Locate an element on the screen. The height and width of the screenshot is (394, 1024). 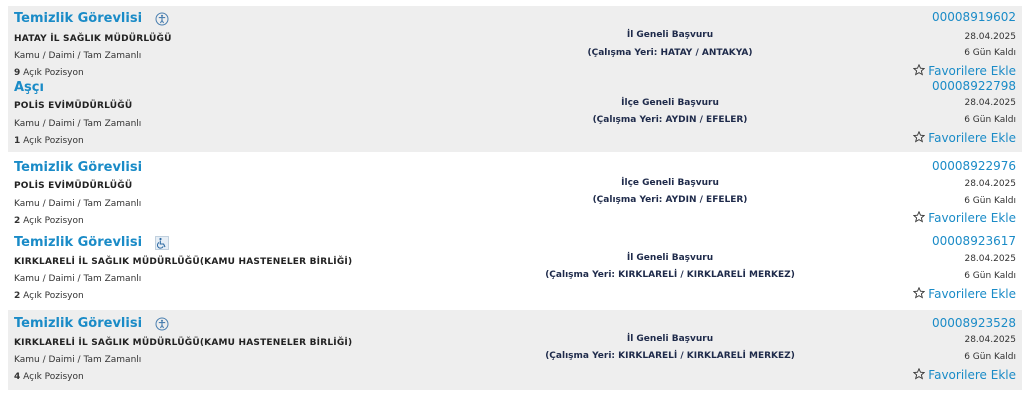
open-positions: 9 Açık Pozisyon is located at coordinates (49, 73).